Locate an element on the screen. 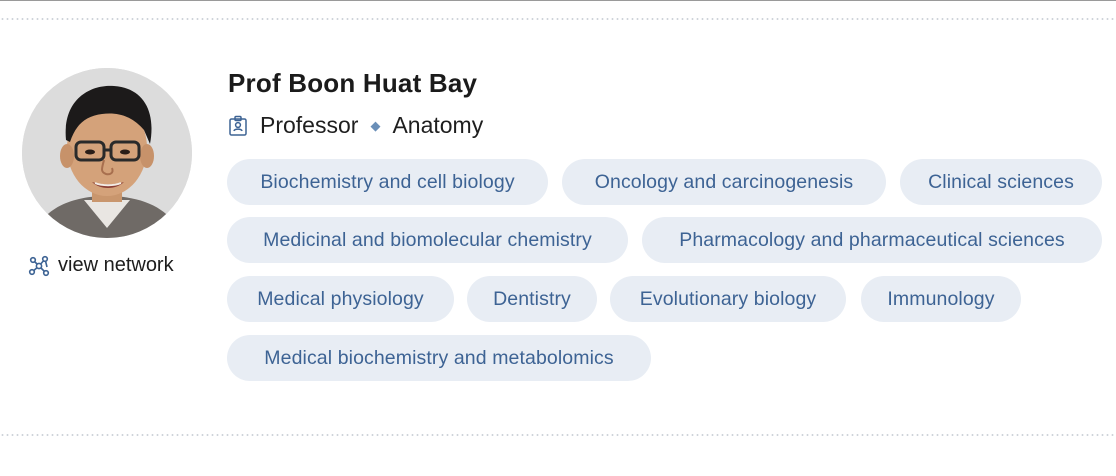  avatar-column: view network is located at coordinates (108, 172).